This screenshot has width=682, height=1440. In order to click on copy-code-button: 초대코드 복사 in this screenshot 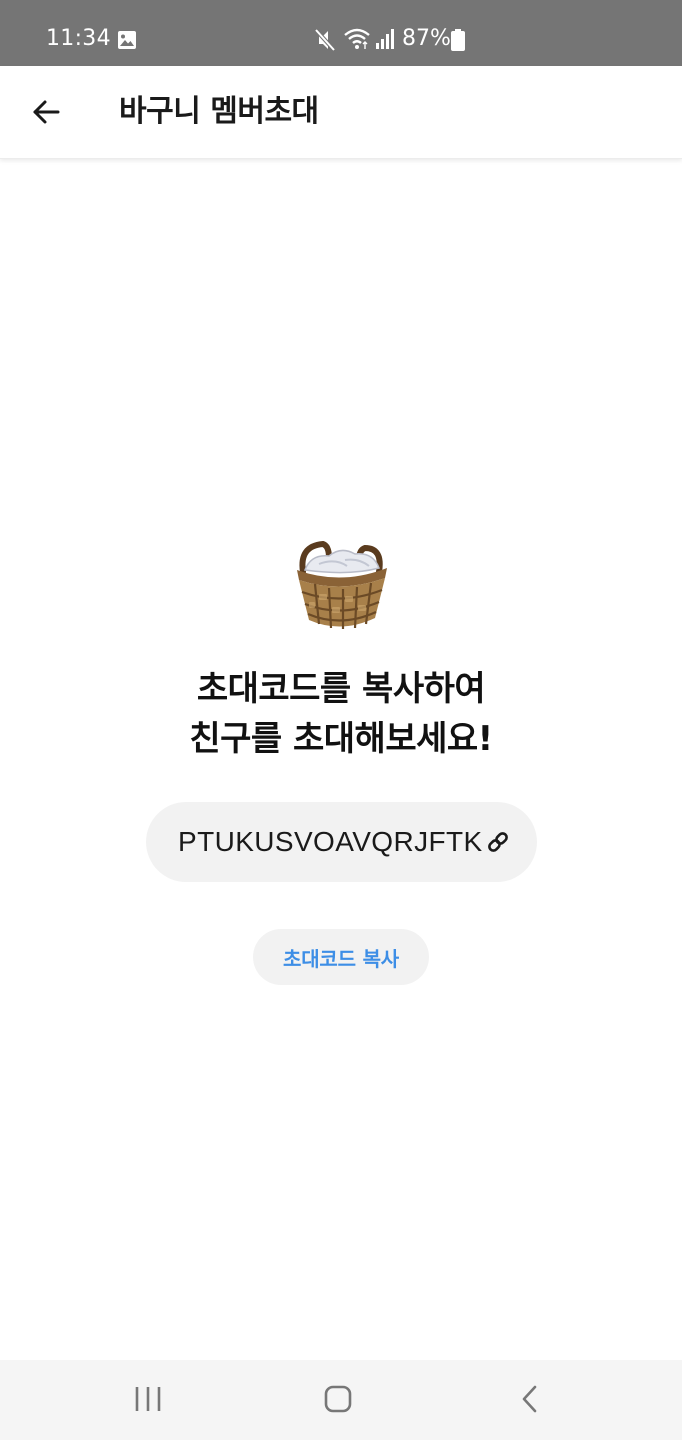, I will do `click(341, 957)`.